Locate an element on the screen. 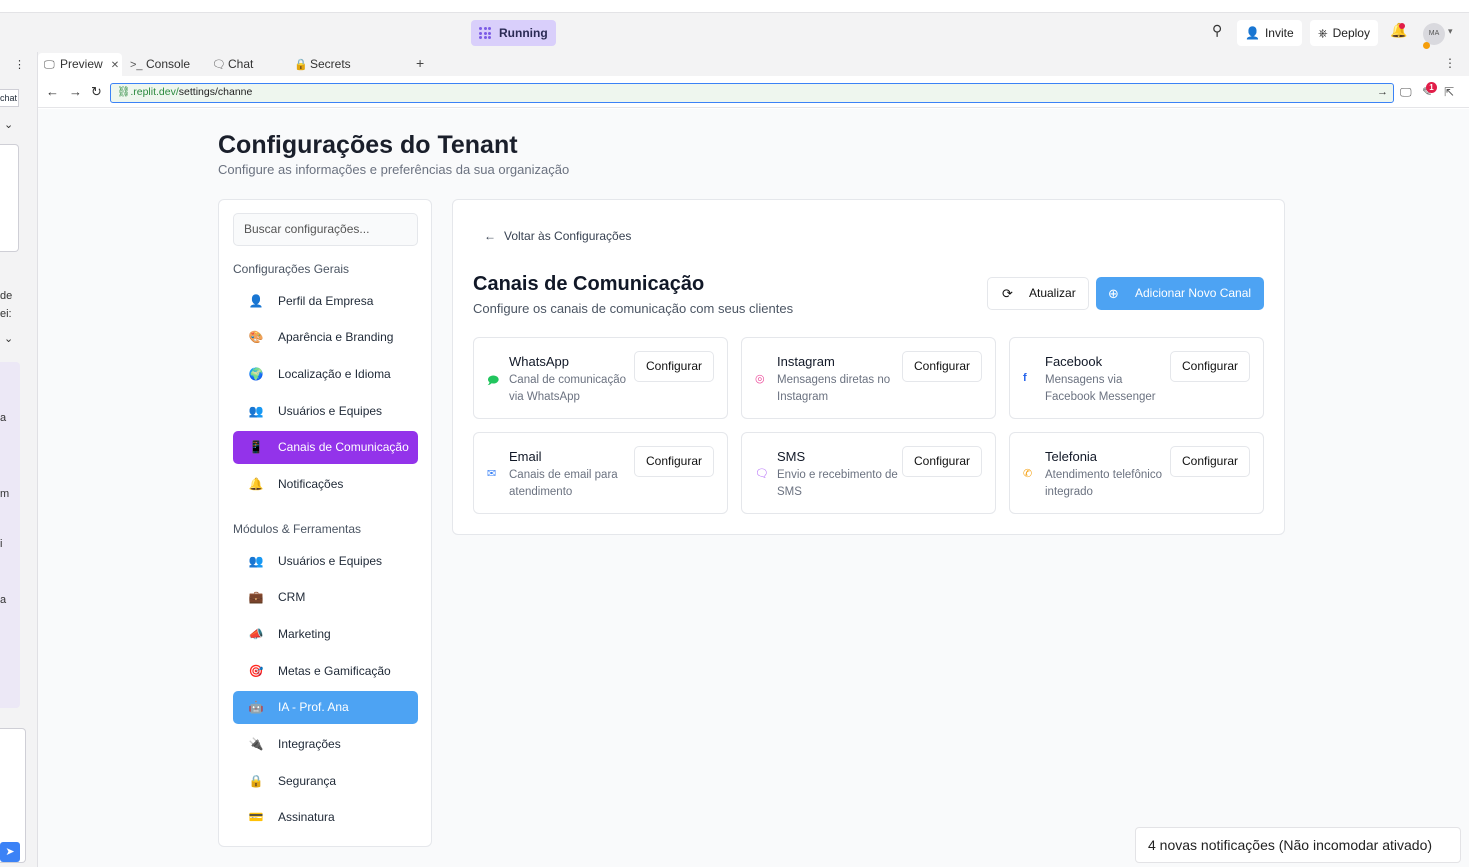 This screenshot has height=867, width=1469. globe-icon: 🌍 is located at coordinates (256, 374).